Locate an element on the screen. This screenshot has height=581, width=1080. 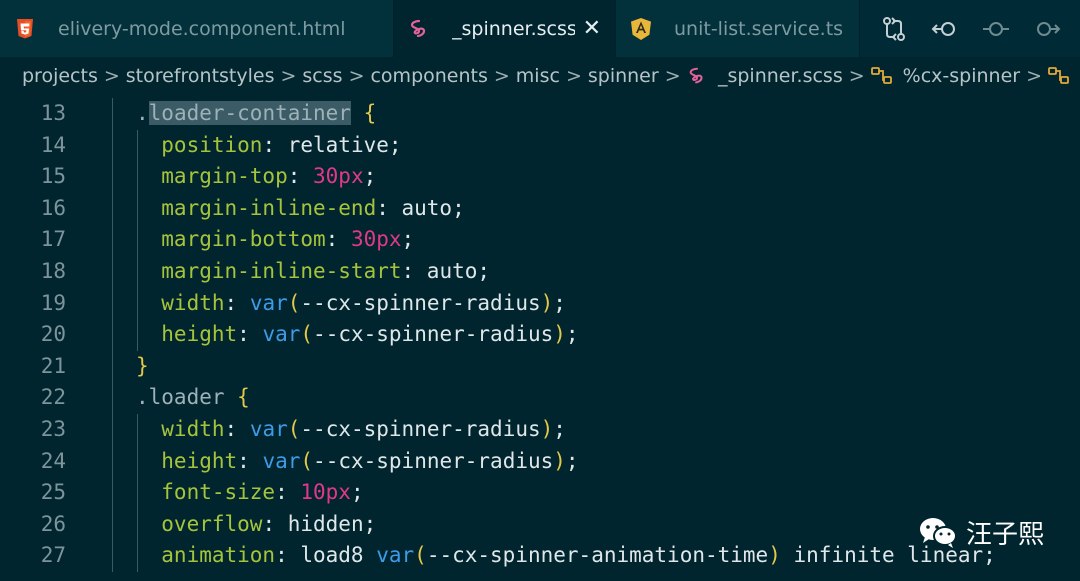
go-forward-icon is located at coordinates (1047, 29).